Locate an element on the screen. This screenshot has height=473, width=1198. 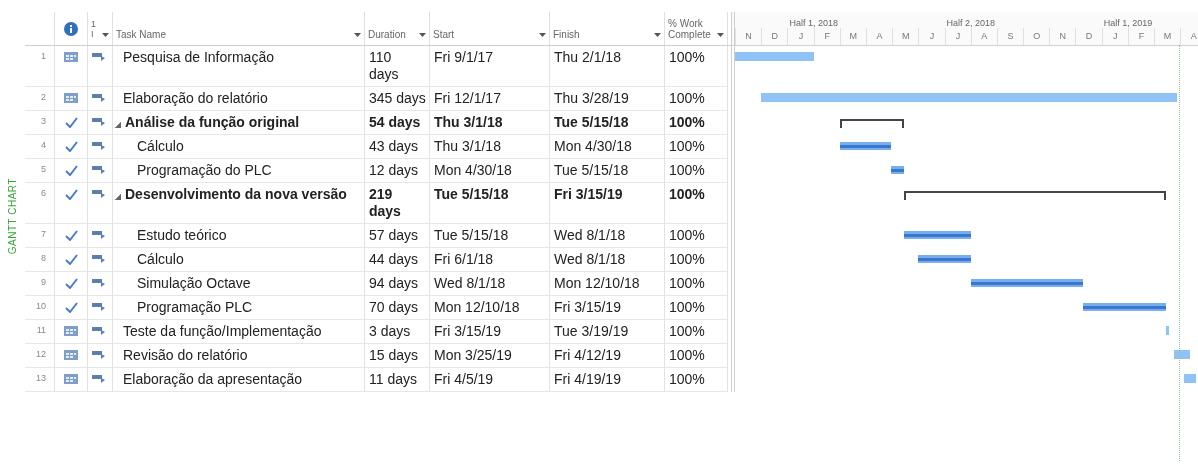
start-date: Fri 3/15/19 is located at coordinates (467, 331).